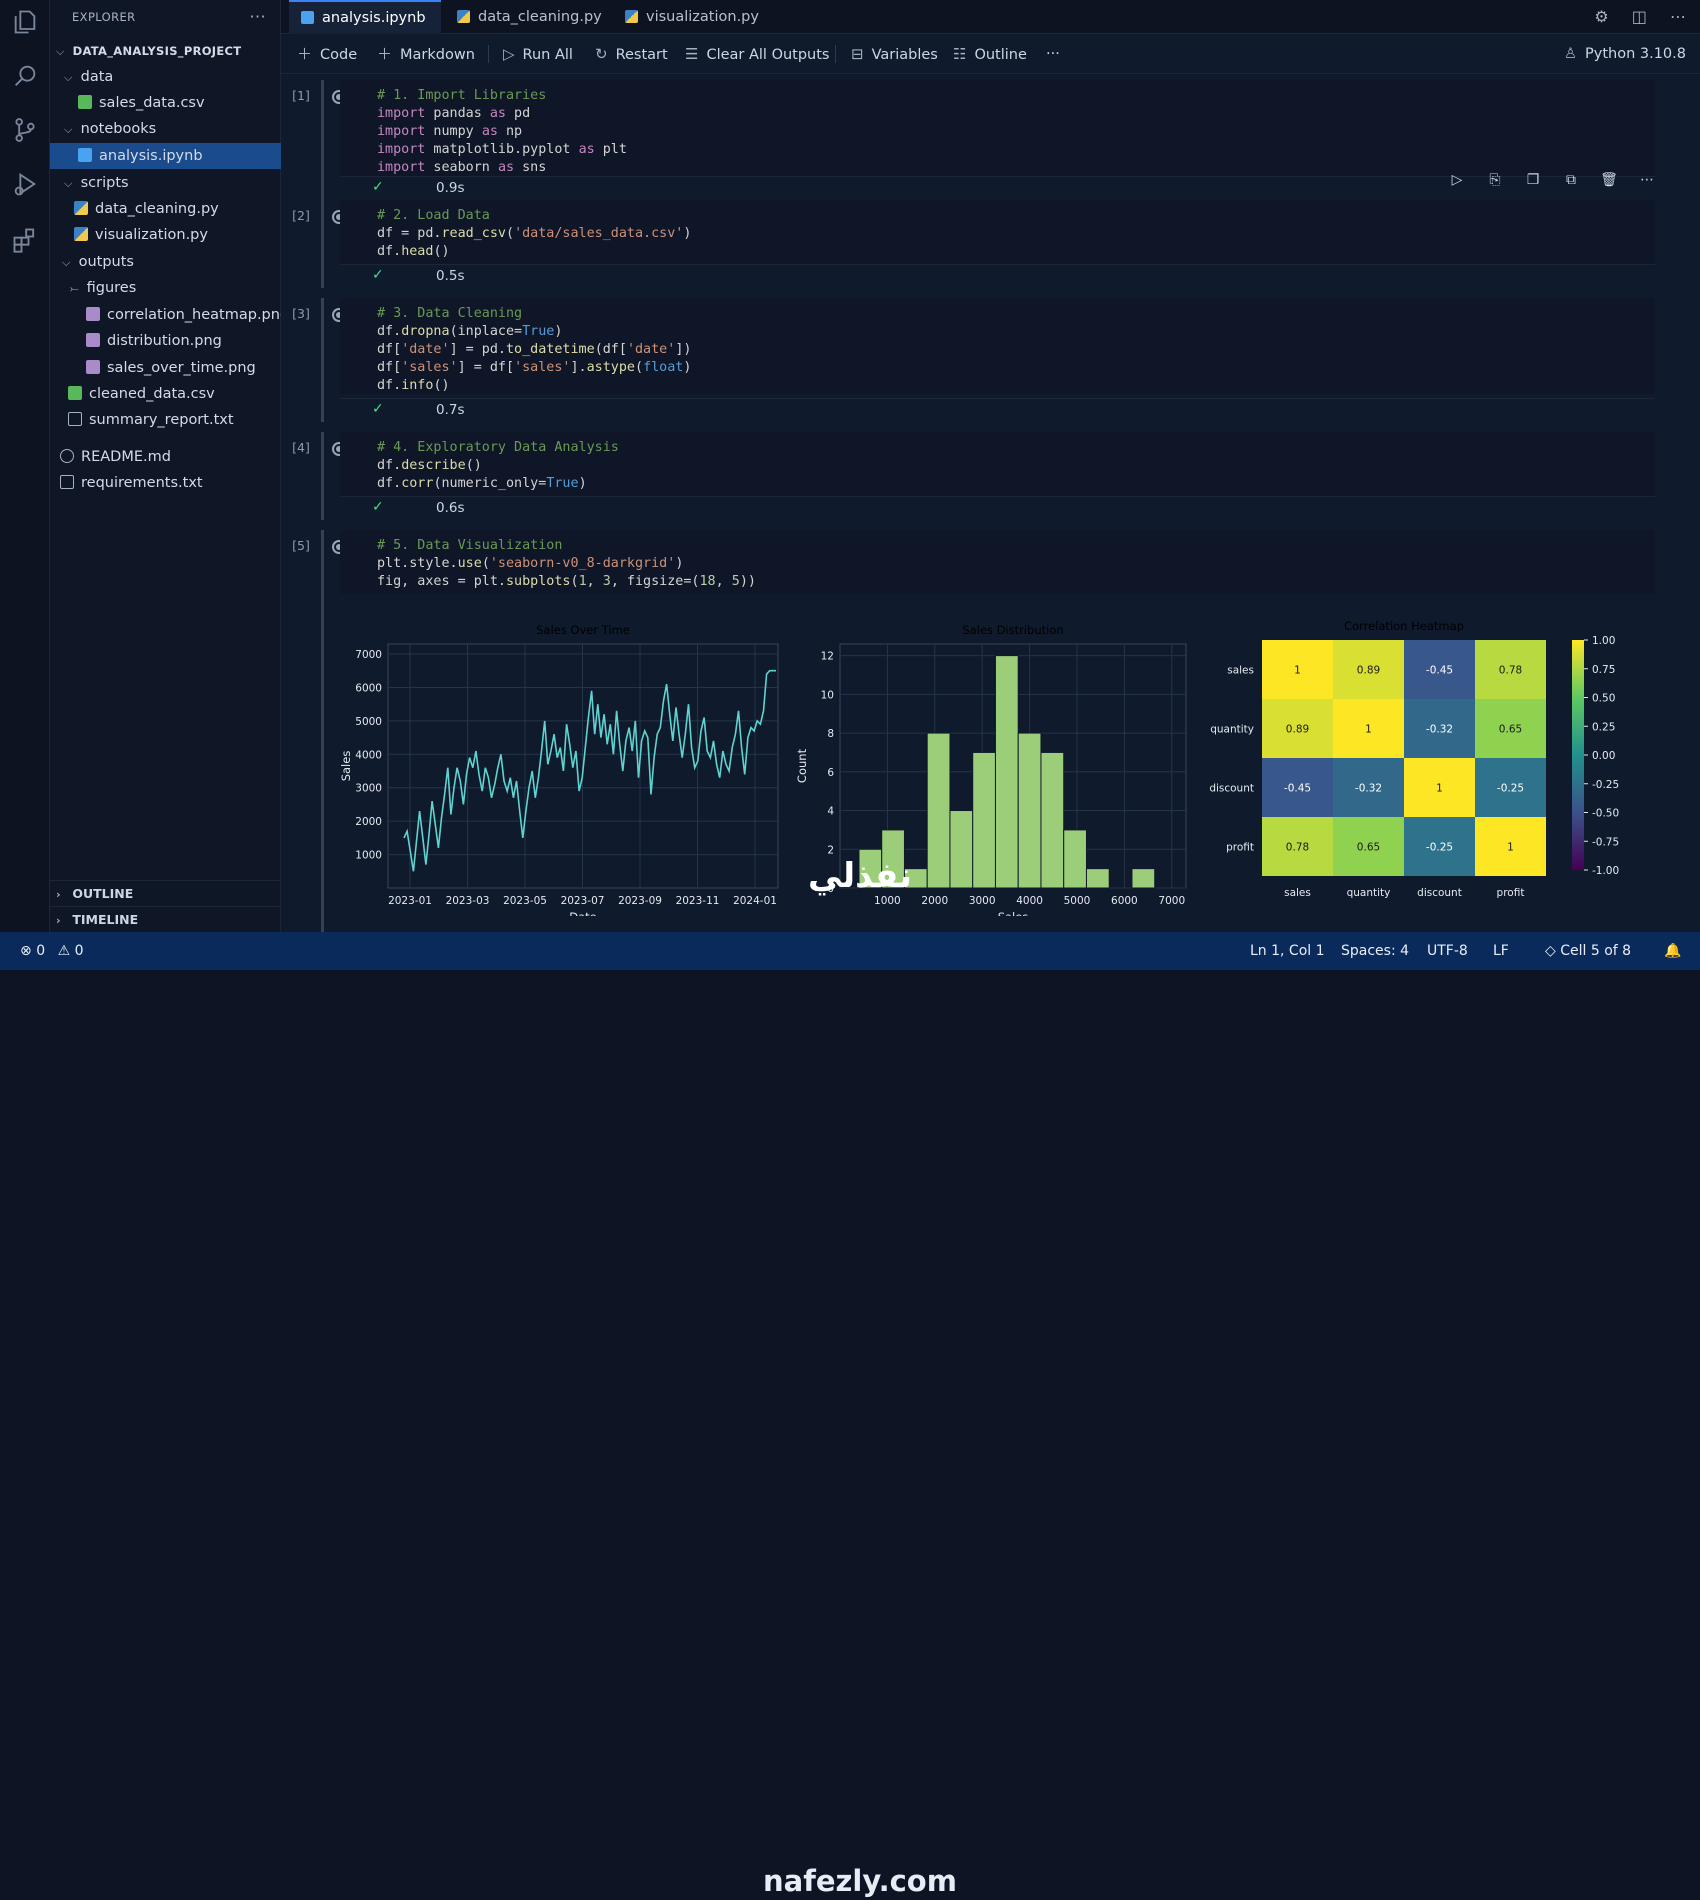 This screenshot has width=1700, height=1900. Describe the element at coordinates (1605, 814) in the screenshot. I see `colorbar-label: -0.50` at that location.